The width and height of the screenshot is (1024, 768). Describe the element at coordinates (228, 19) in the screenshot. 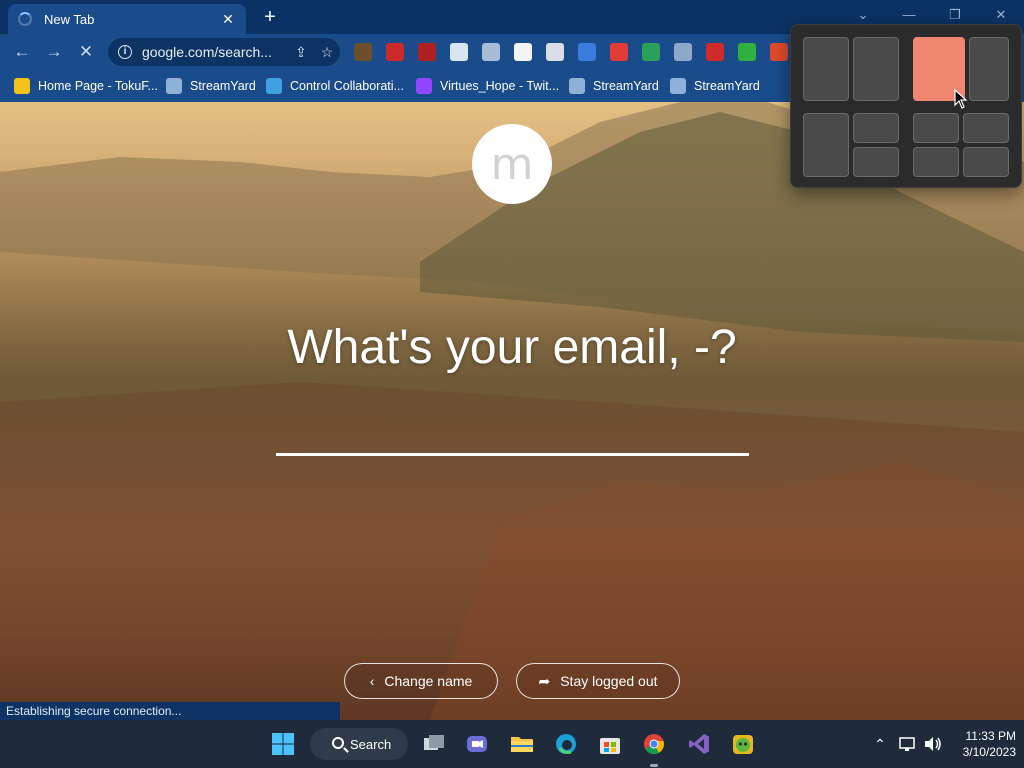

I see `tab-close-icon: ✕` at that location.